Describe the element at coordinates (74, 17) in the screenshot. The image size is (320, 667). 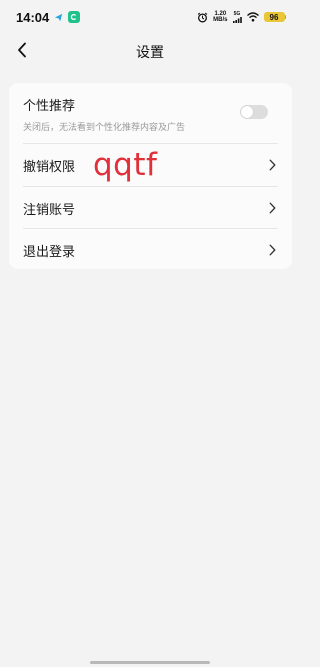
I see `app-c-icon` at that location.